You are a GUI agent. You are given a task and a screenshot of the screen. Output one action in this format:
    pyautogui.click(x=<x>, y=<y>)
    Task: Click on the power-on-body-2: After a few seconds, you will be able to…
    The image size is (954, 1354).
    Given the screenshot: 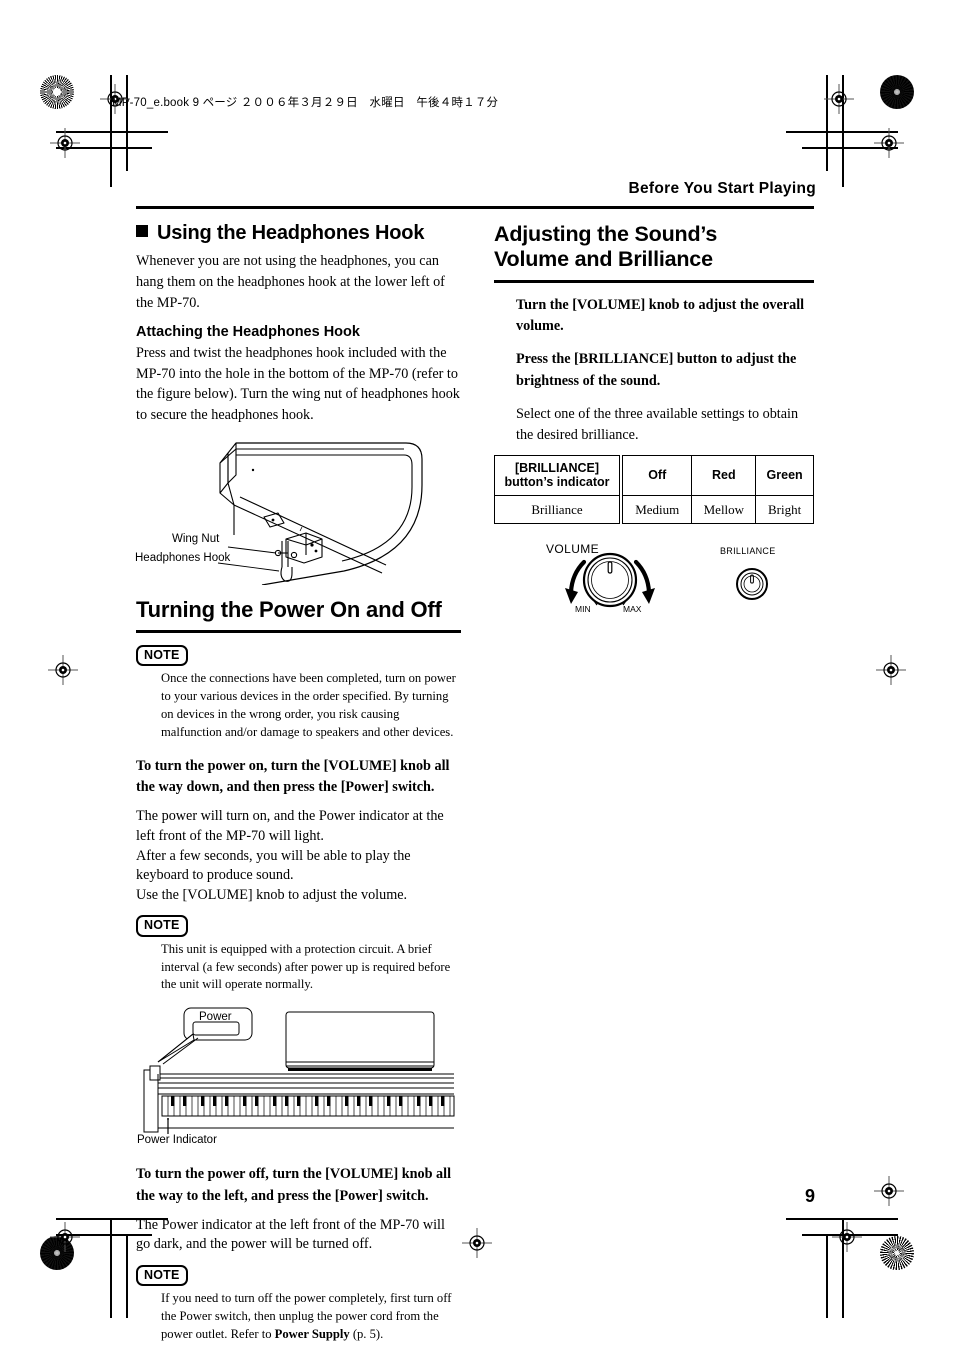 What is the action you would take?
    pyautogui.click(x=273, y=865)
    